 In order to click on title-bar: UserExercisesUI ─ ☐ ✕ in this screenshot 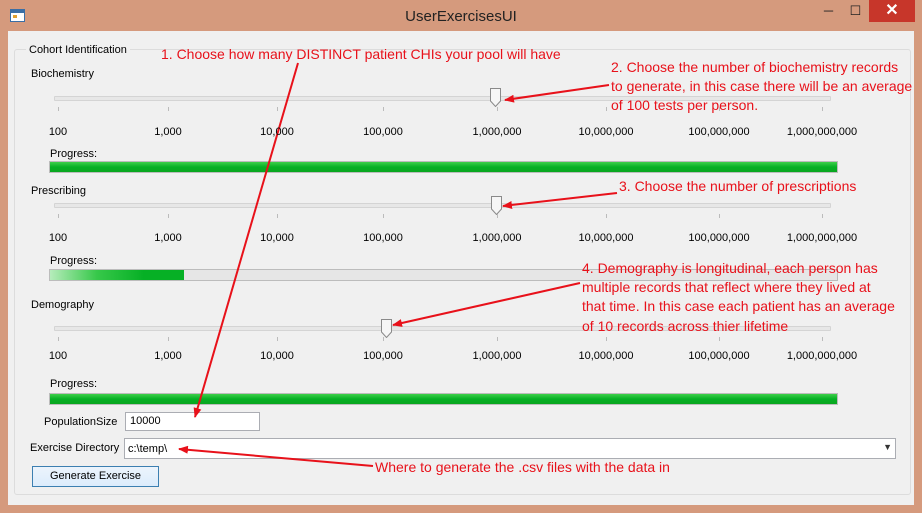, I will do `click(461, 15)`.